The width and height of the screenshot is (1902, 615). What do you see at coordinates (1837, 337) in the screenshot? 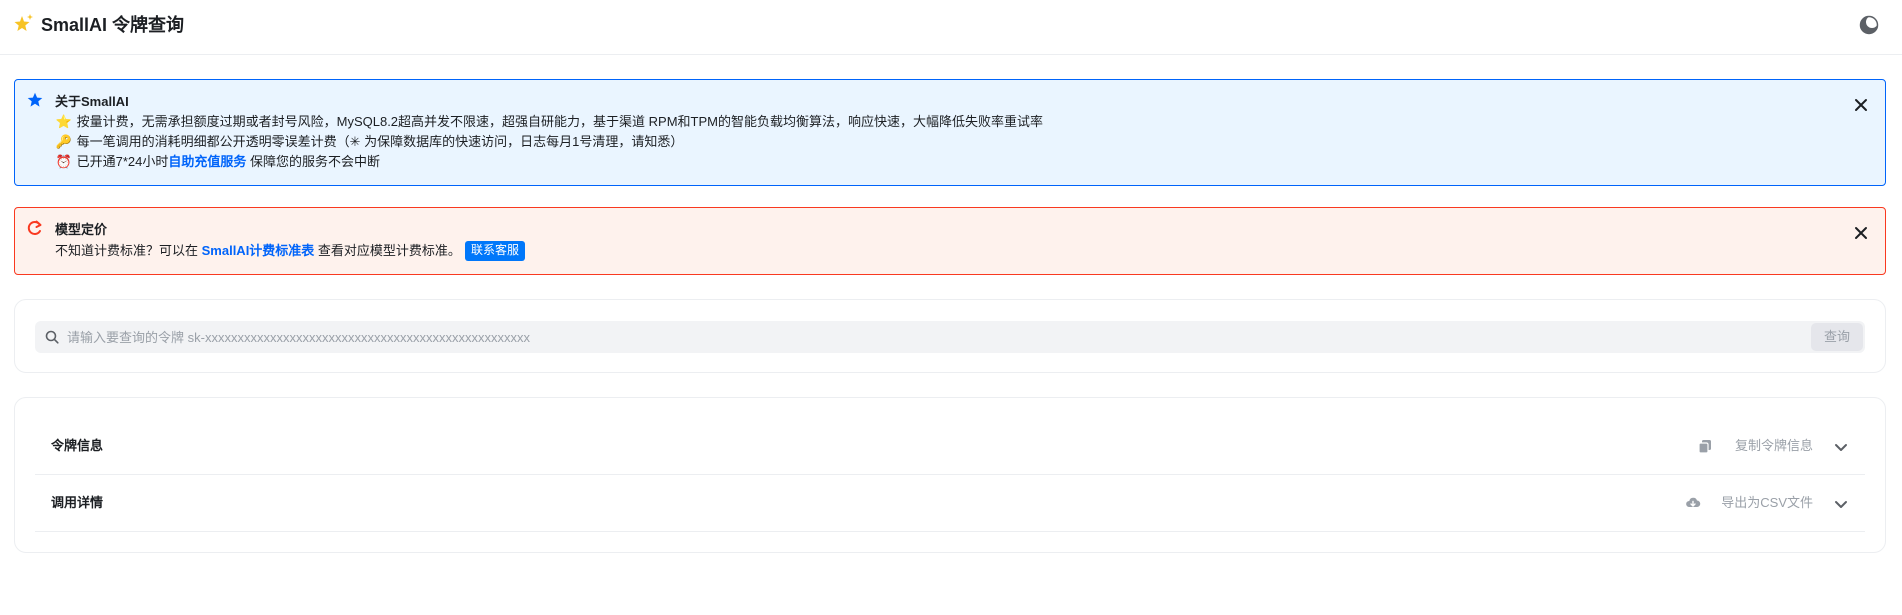
I see `query-button: 查询` at bounding box center [1837, 337].